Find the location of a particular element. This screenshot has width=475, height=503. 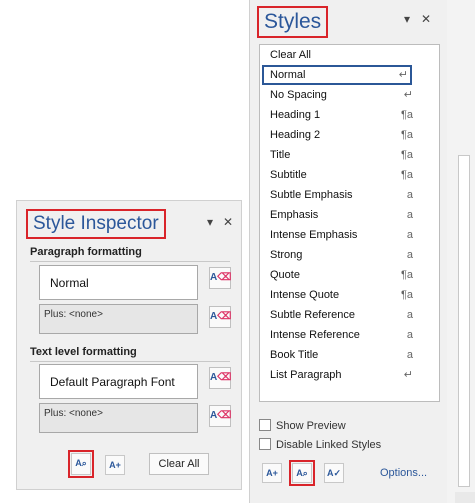

style-item: Subtle Emphasis a is located at coordinates (349, 195).